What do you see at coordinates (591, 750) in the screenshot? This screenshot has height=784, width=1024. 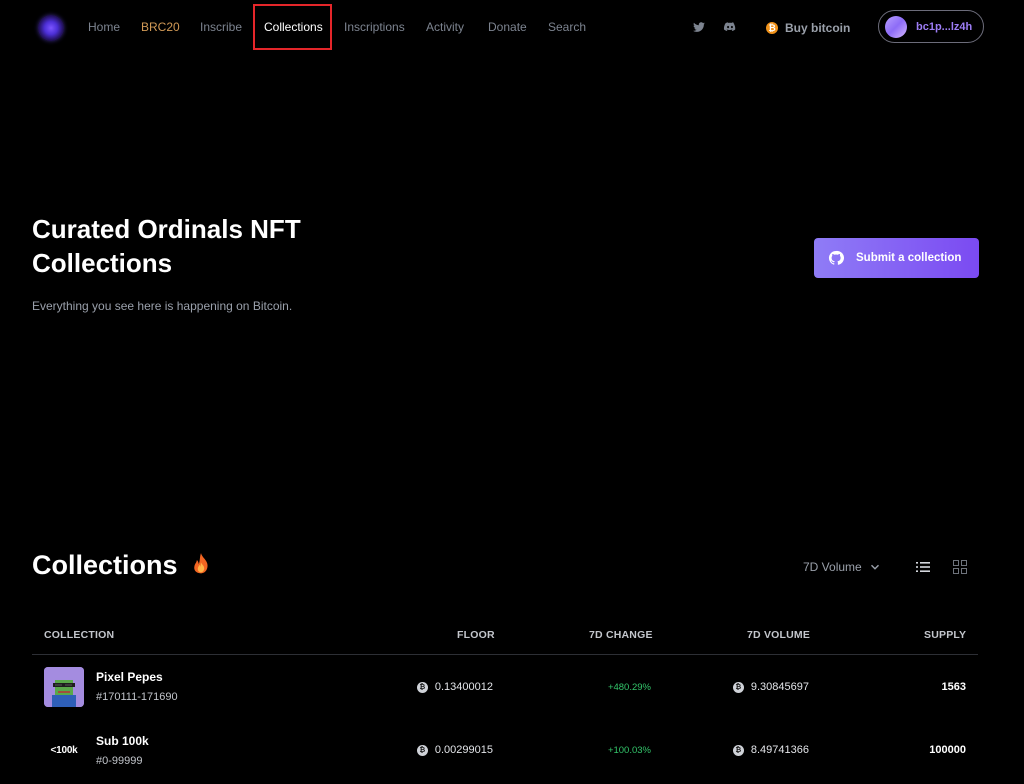 I see `change-cell: +100.03%` at bounding box center [591, 750].